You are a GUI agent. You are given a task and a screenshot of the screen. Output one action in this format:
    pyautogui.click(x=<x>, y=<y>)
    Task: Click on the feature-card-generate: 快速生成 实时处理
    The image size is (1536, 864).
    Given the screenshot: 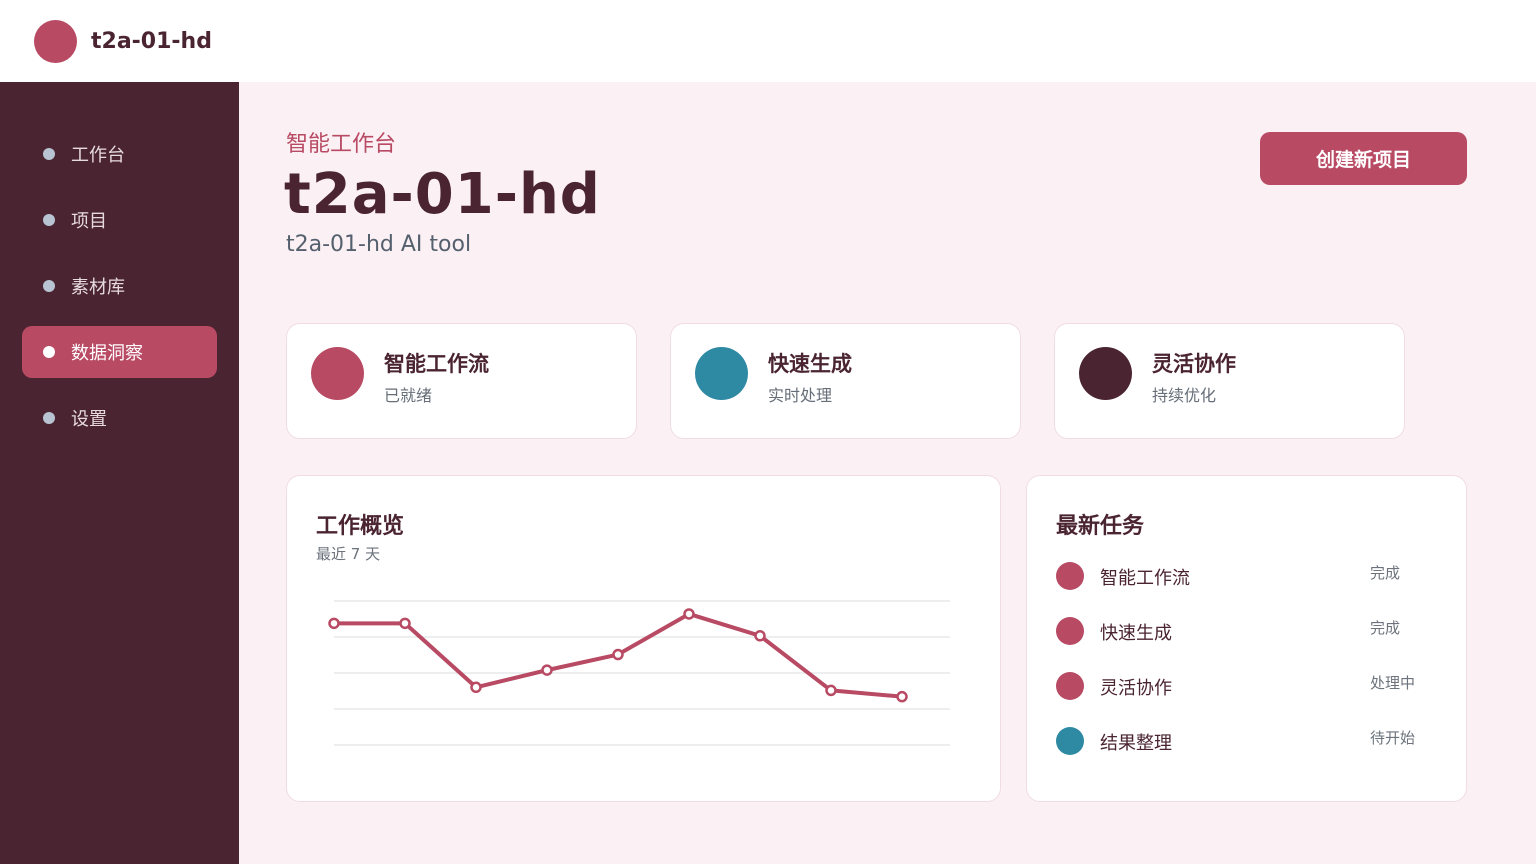 What is the action you would take?
    pyautogui.click(x=845, y=381)
    